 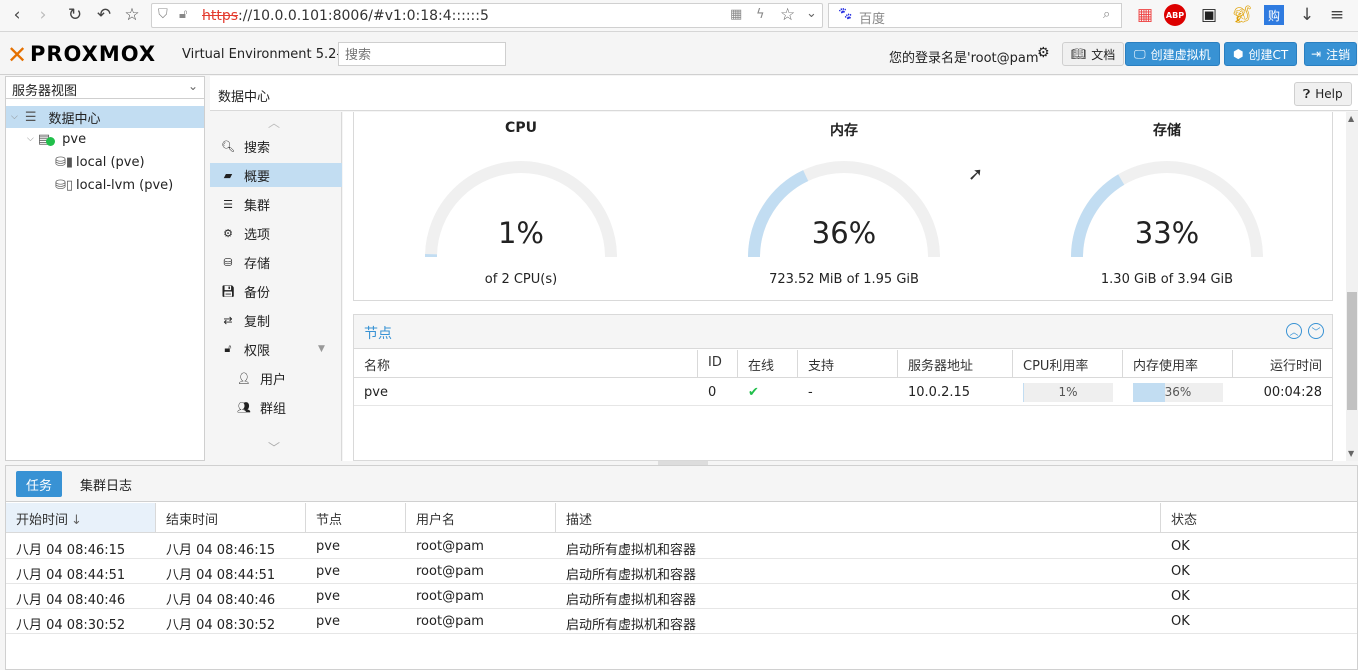 I want to click on search-icon: 🔍︎, so click(x=228, y=146).